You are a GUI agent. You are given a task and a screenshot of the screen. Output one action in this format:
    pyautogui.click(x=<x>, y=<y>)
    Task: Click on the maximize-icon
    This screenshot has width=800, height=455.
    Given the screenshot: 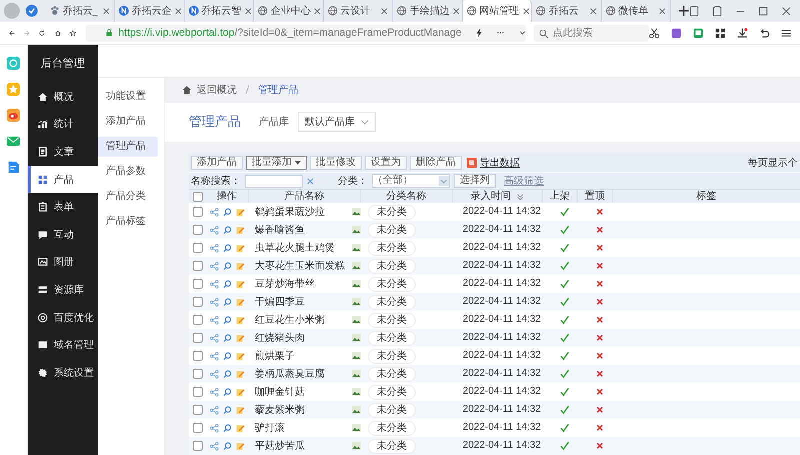 What is the action you would take?
    pyautogui.click(x=764, y=11)
    